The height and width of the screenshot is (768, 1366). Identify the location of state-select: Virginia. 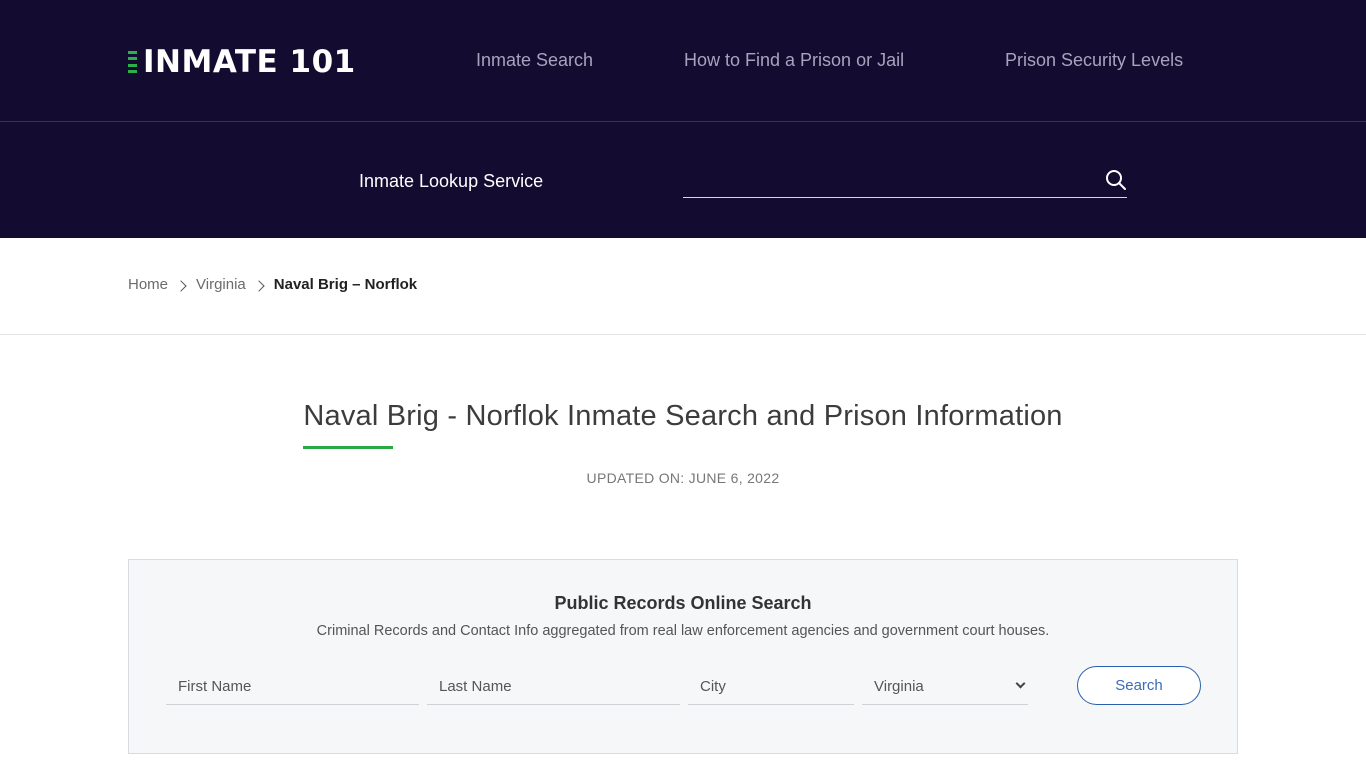
(945, 686).